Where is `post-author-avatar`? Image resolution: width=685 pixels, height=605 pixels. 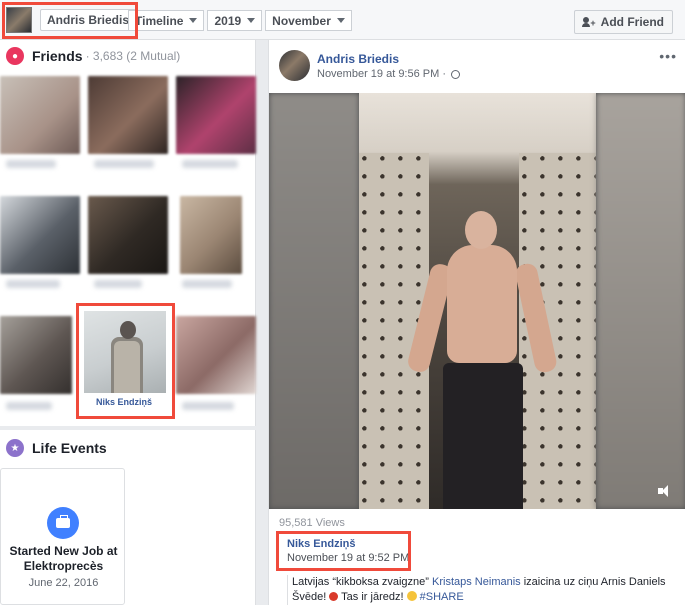 post-author-avatar is located at coordinates (294, 65).